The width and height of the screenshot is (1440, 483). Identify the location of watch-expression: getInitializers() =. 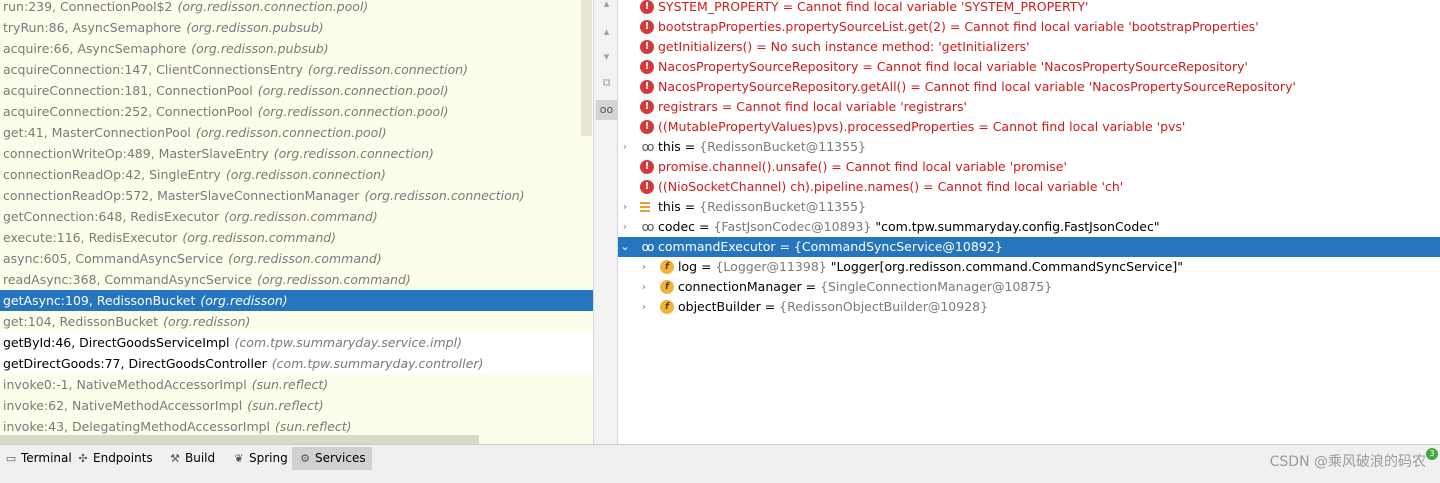
(714, 46).